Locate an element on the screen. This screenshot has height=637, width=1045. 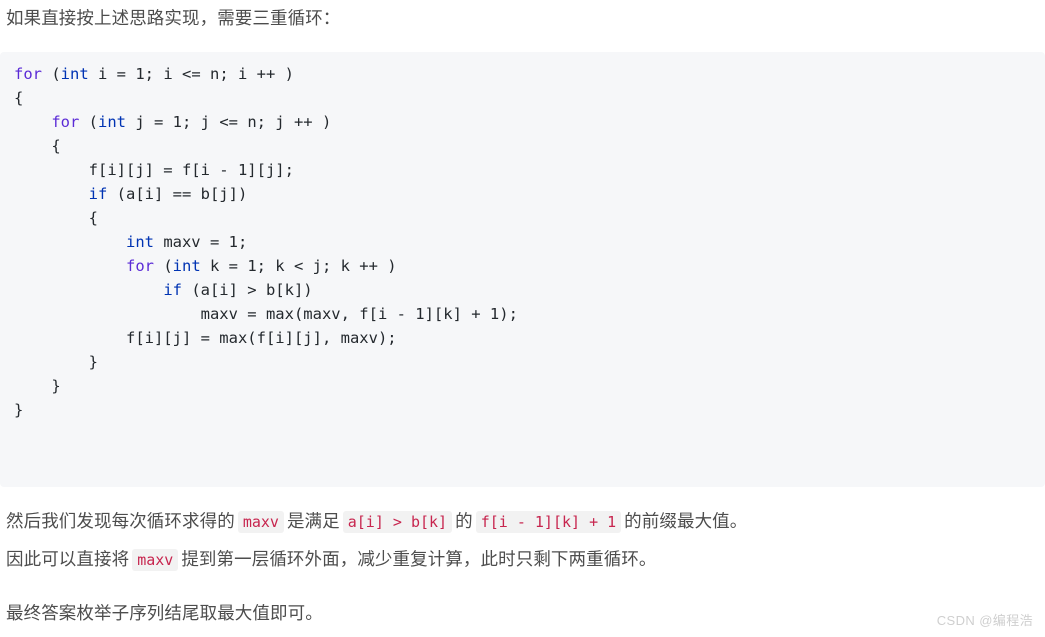
code-line: maxv = max(maxv, f[i - 1][k] + 1); is located at coordinates (529, 314).